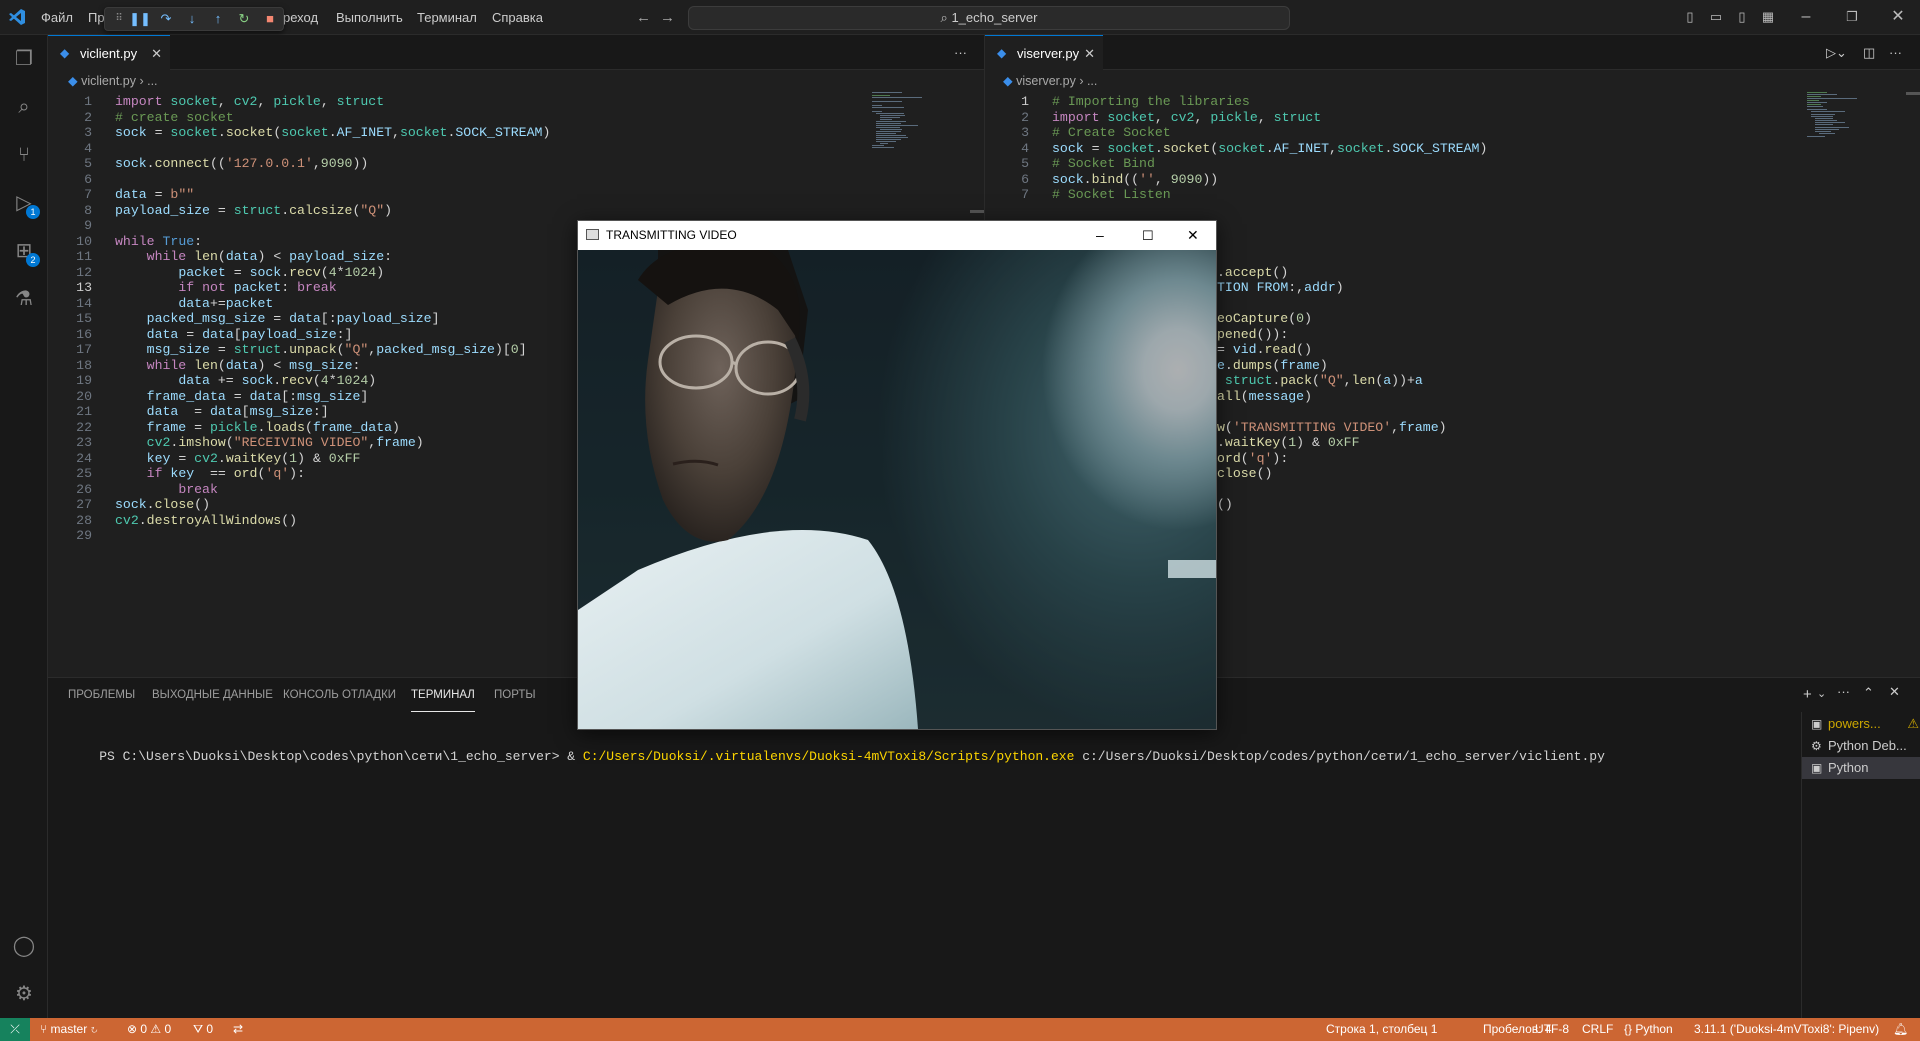 The width and height of the screenshot is (1920, 1041). What do you see at coordinates (134, 1029) in the screenshot?
I see `error-icon: ⊗` at bounding box center [134, 1029].